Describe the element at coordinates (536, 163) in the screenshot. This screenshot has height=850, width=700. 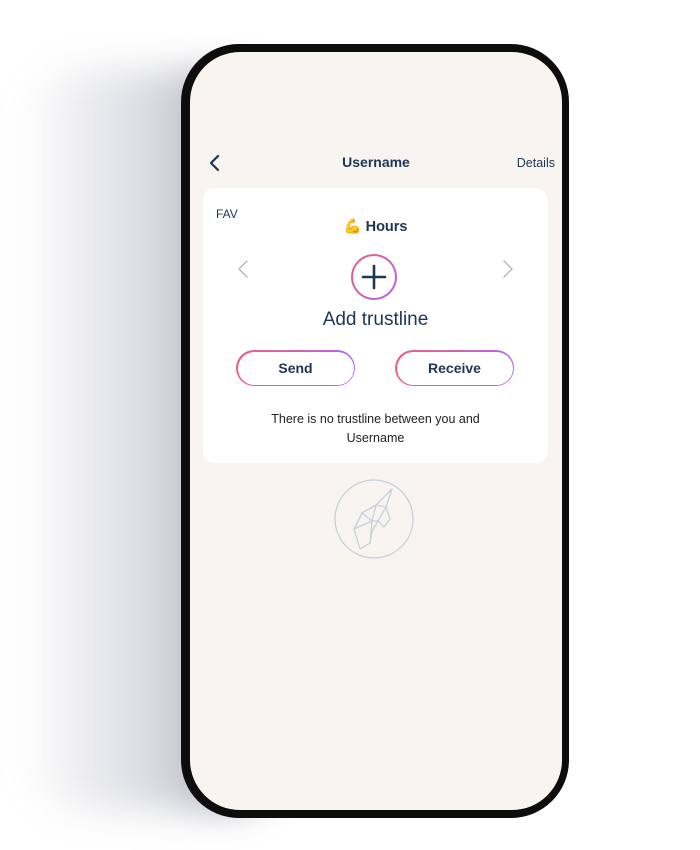
I see `details-link: Details` at that location.